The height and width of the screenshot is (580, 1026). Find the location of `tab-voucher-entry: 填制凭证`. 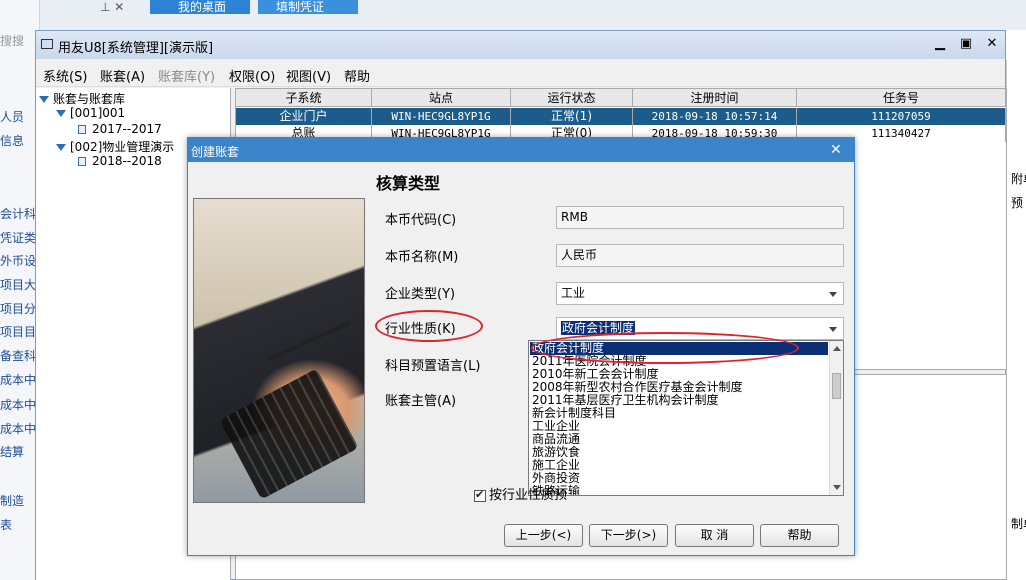

tab-voucher-entry: 填制凭证 is located at coordinates (308, 7).